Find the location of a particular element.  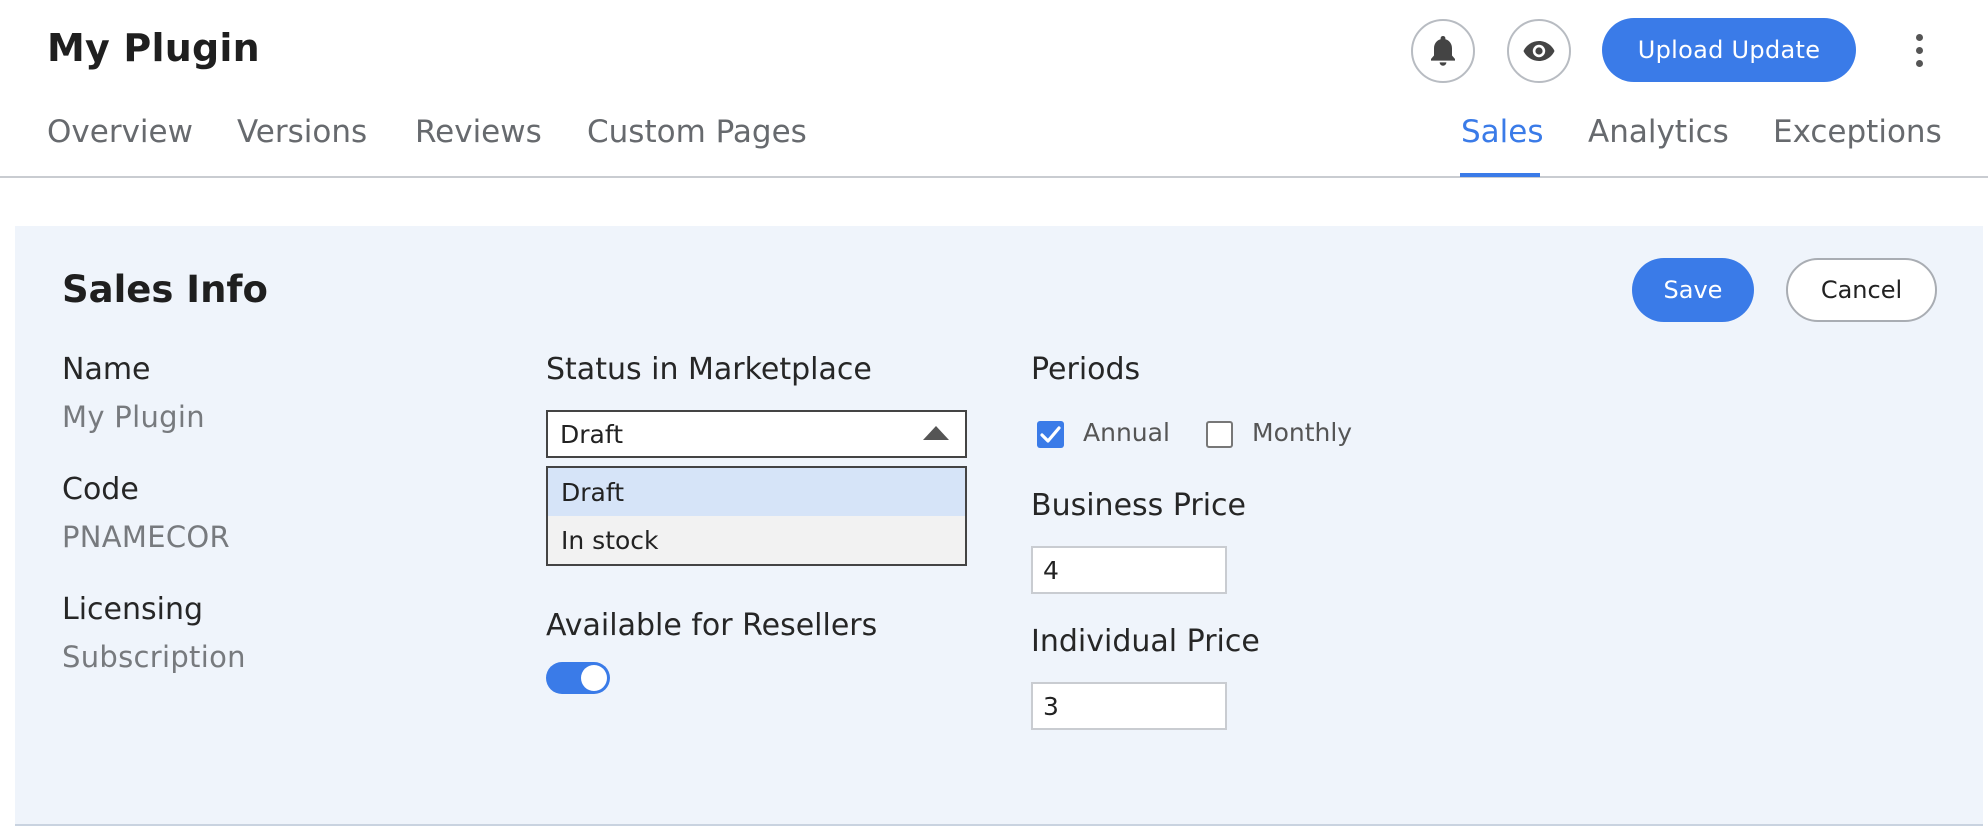

toggle-knob is located at coordinates (594, 678).